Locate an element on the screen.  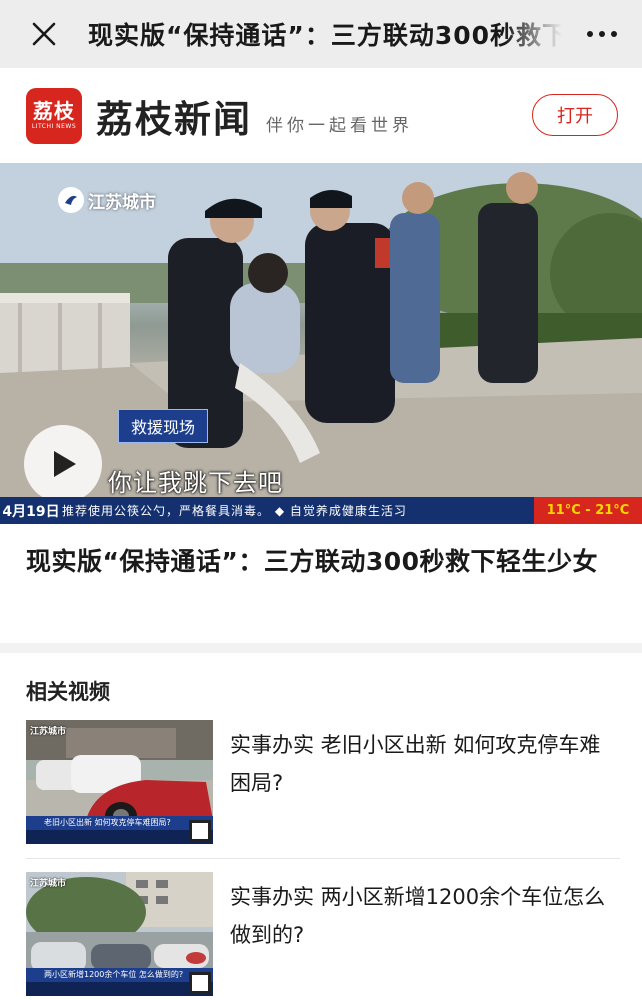
thumbnail-caption: 两小区新增1200余个车位 怎么做到的? is located at coordinates (119, 975).